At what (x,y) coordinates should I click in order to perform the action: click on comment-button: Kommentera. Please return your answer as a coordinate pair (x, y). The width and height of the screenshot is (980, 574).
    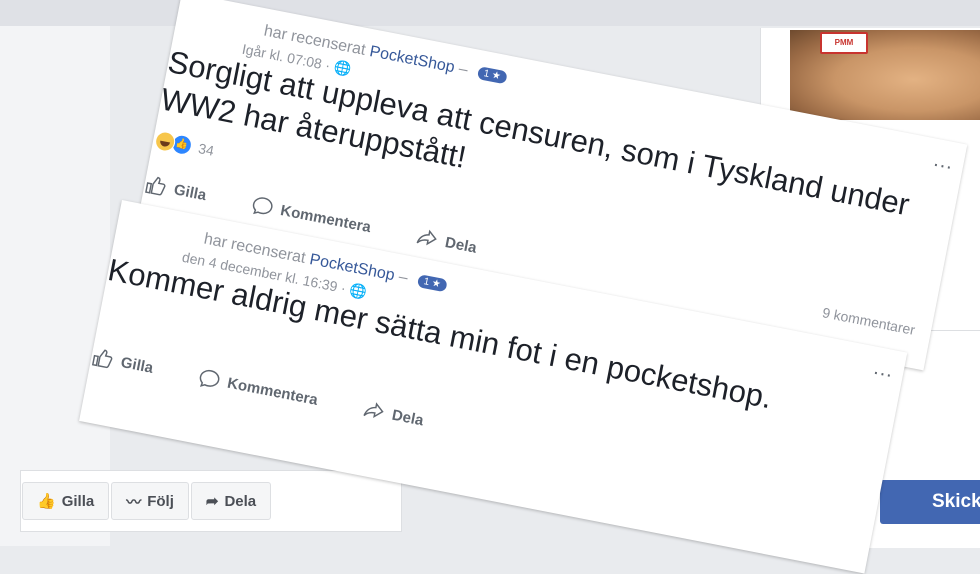
    Looking at the image, I should click on (258, 388).